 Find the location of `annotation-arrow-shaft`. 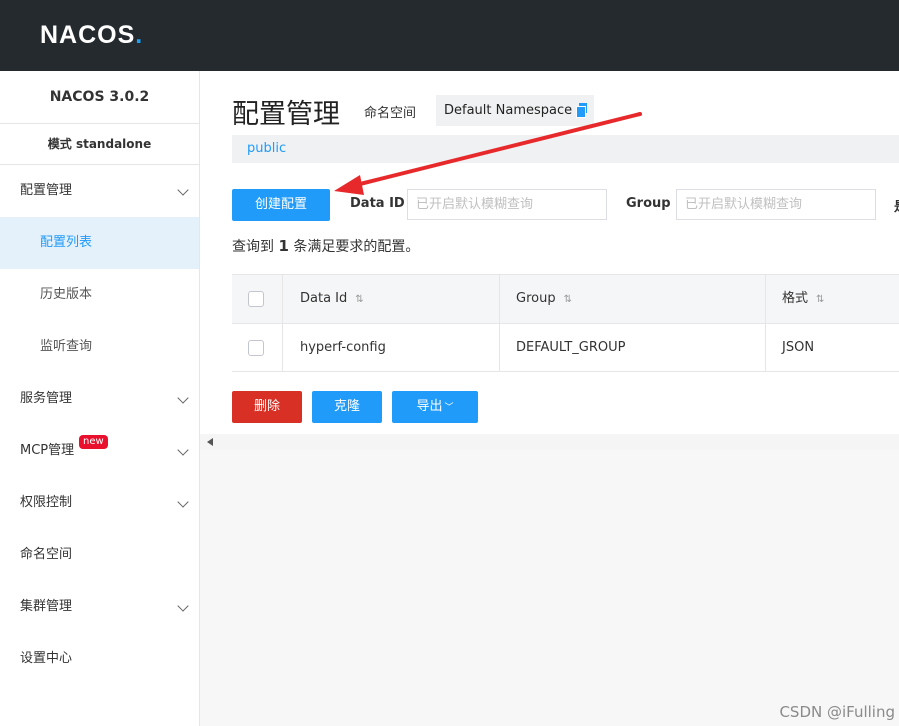

annotation-arrow-shaft is located at coordinates (496, 150).